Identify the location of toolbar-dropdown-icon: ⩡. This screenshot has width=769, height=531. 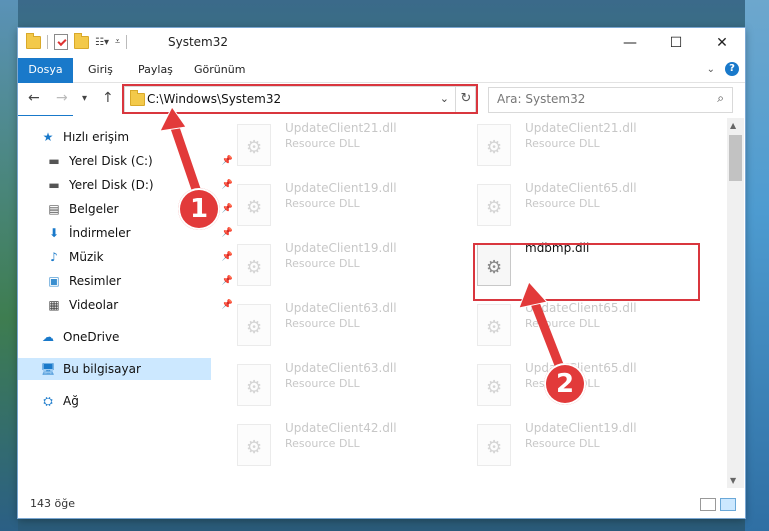
(117, 42).